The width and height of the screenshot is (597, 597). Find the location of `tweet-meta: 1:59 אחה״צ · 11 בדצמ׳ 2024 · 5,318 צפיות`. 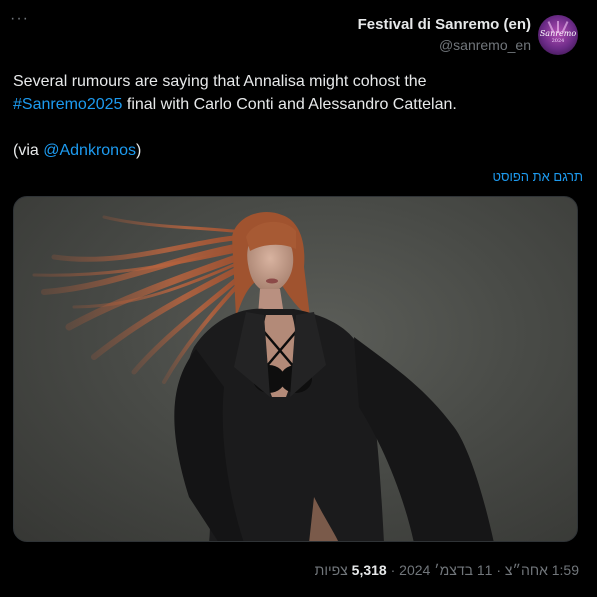

tweet-meta: 1:59 אחה״צ · 11 בדצמ׳ 2024 · 5,318 צפיות is located at coordinates (447, 570).